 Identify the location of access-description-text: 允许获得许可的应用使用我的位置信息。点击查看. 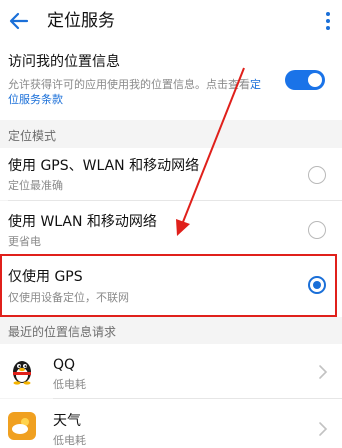
(129, 84).